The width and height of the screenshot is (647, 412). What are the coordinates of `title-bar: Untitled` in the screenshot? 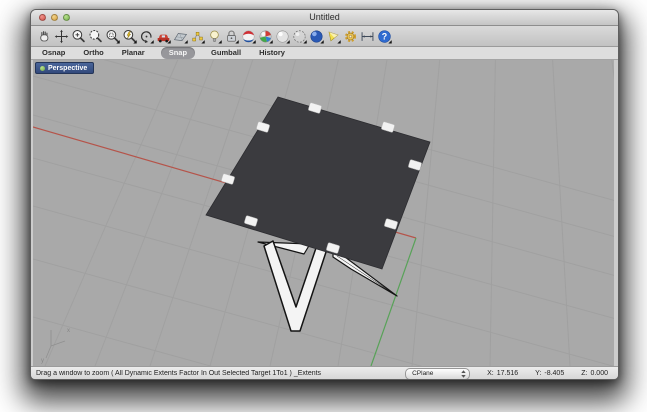 It's located at (324, 18).